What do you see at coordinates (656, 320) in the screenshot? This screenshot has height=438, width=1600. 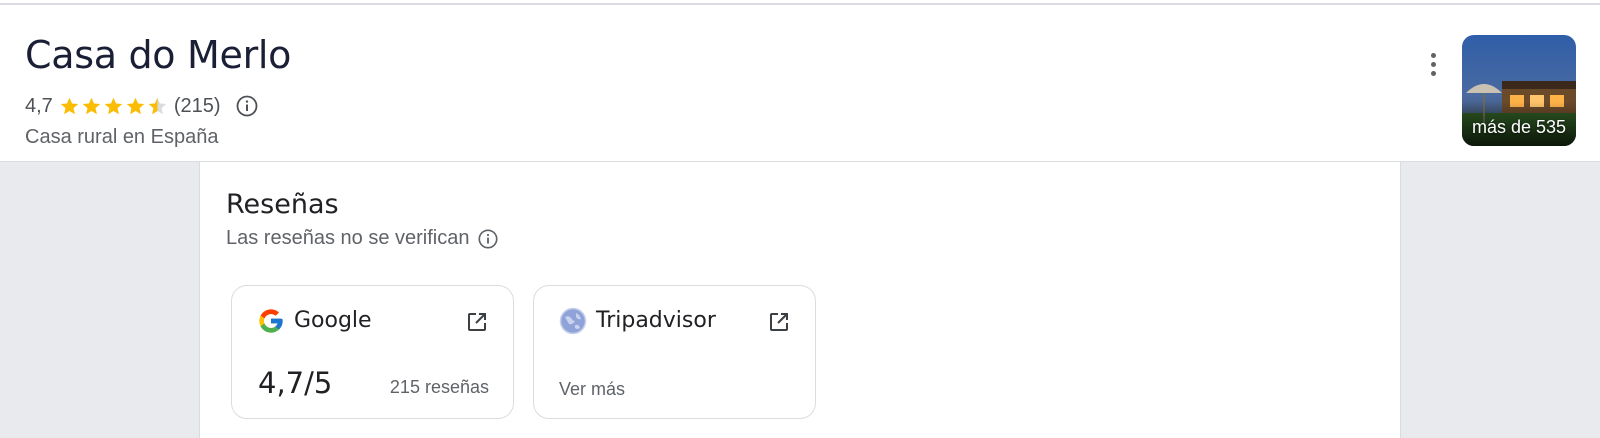 I see `review-source-name: Tripadvisor` at bounding box center [656, 320].